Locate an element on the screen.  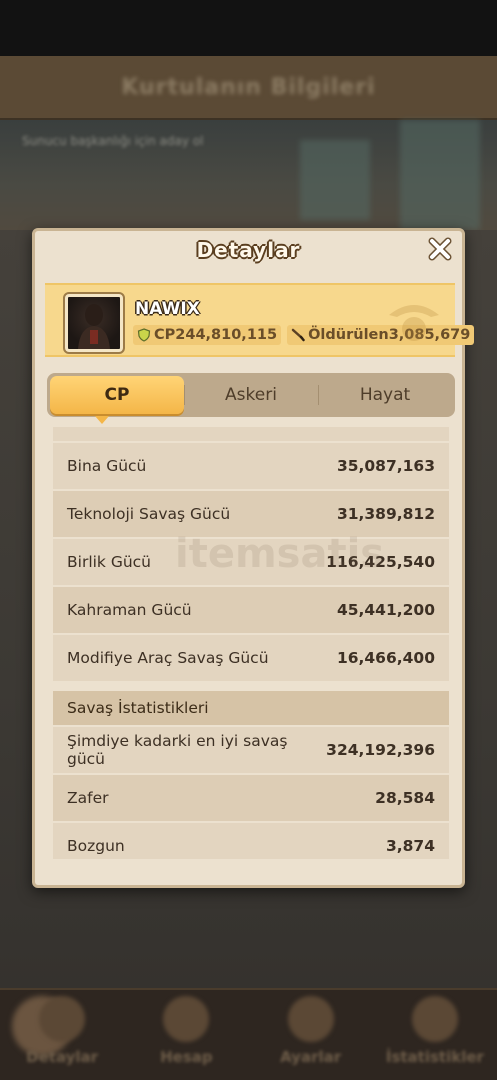
tab-bar: CP Askeri Hayat is located at coordinates (251, 395).